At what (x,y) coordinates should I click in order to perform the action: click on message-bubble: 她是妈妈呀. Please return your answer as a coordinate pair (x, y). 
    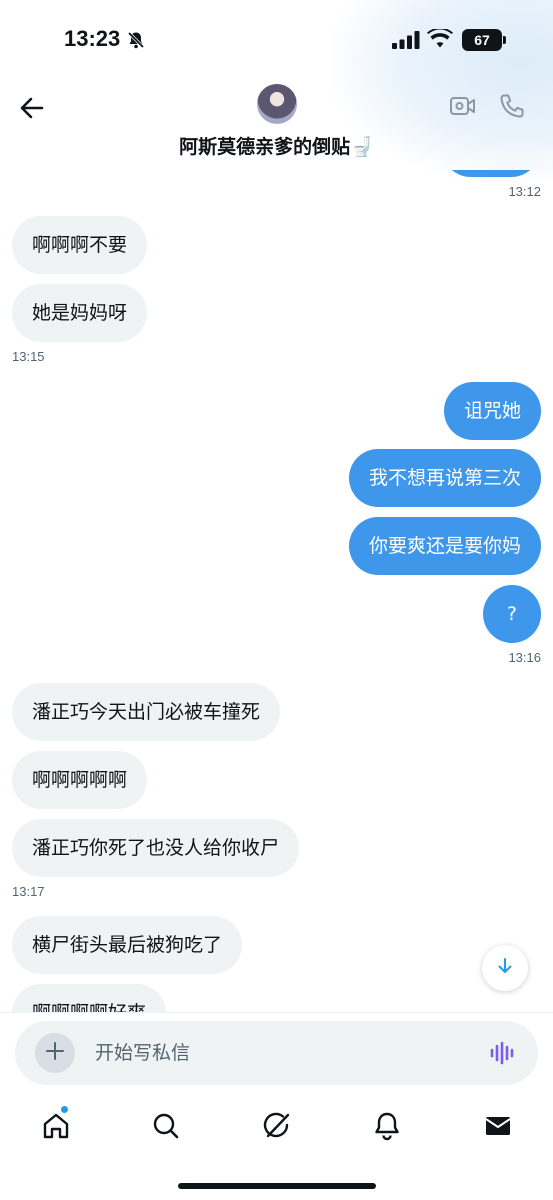
    Looking at the image, I should click on (80, 313).